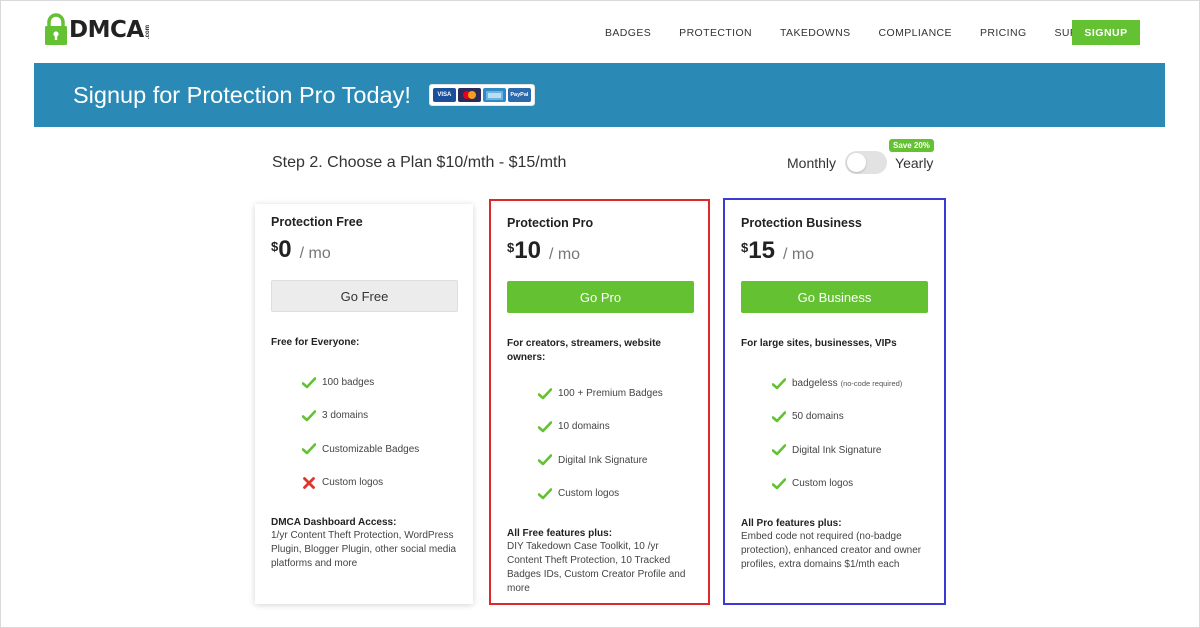 This screenshot has width=1200, height=628. What do you see at coordinates (871, 384) in the screenshot?
I see `feature-note: (no-code required)` at bounding box center [871, 384].